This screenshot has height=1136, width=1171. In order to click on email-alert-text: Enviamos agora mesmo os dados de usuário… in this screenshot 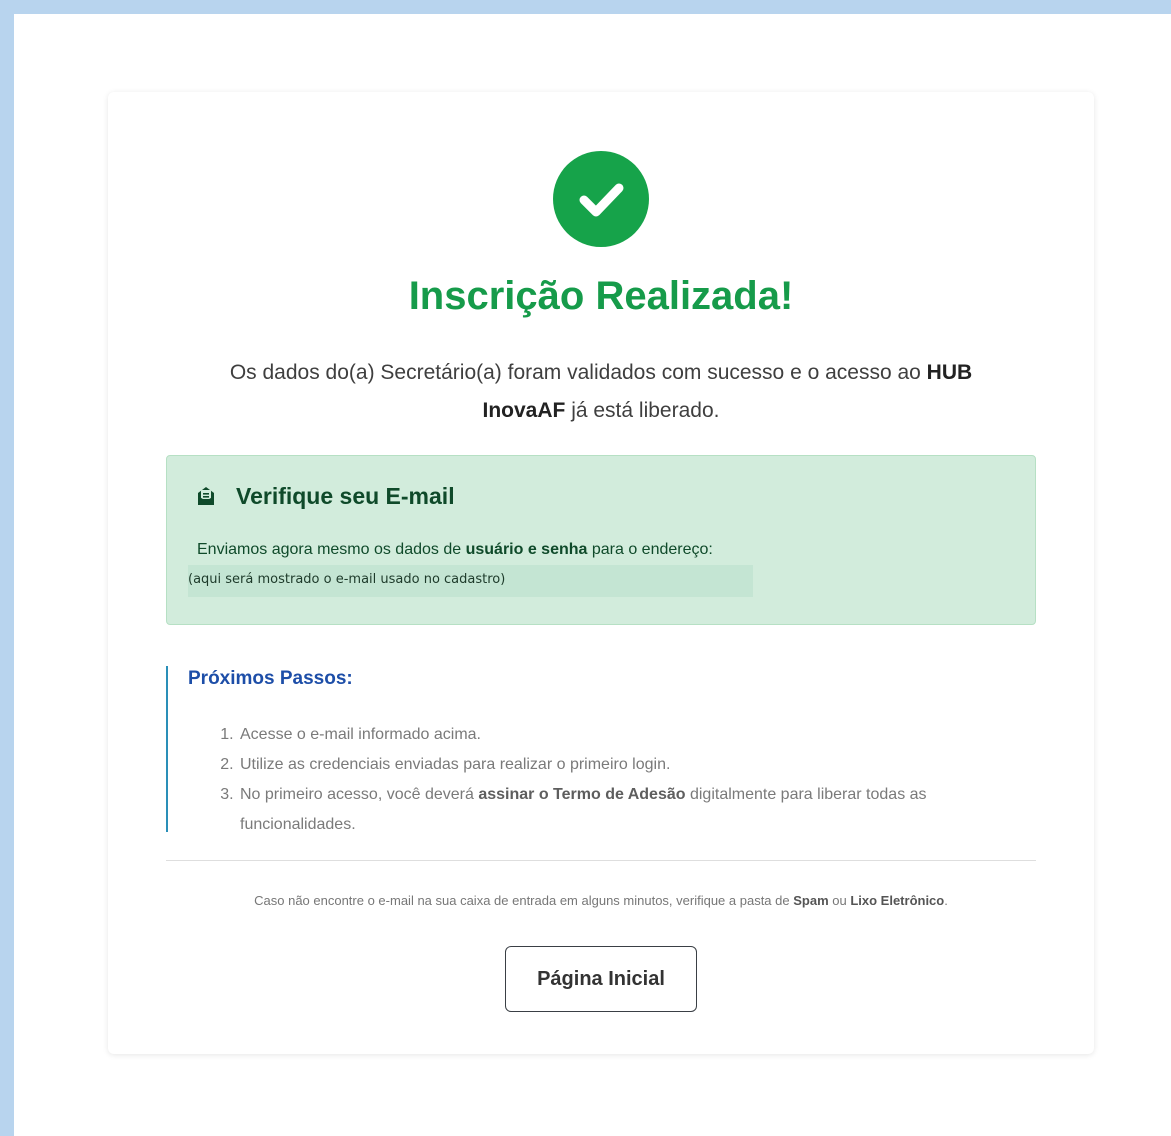, I will do `click(455, 550)`.